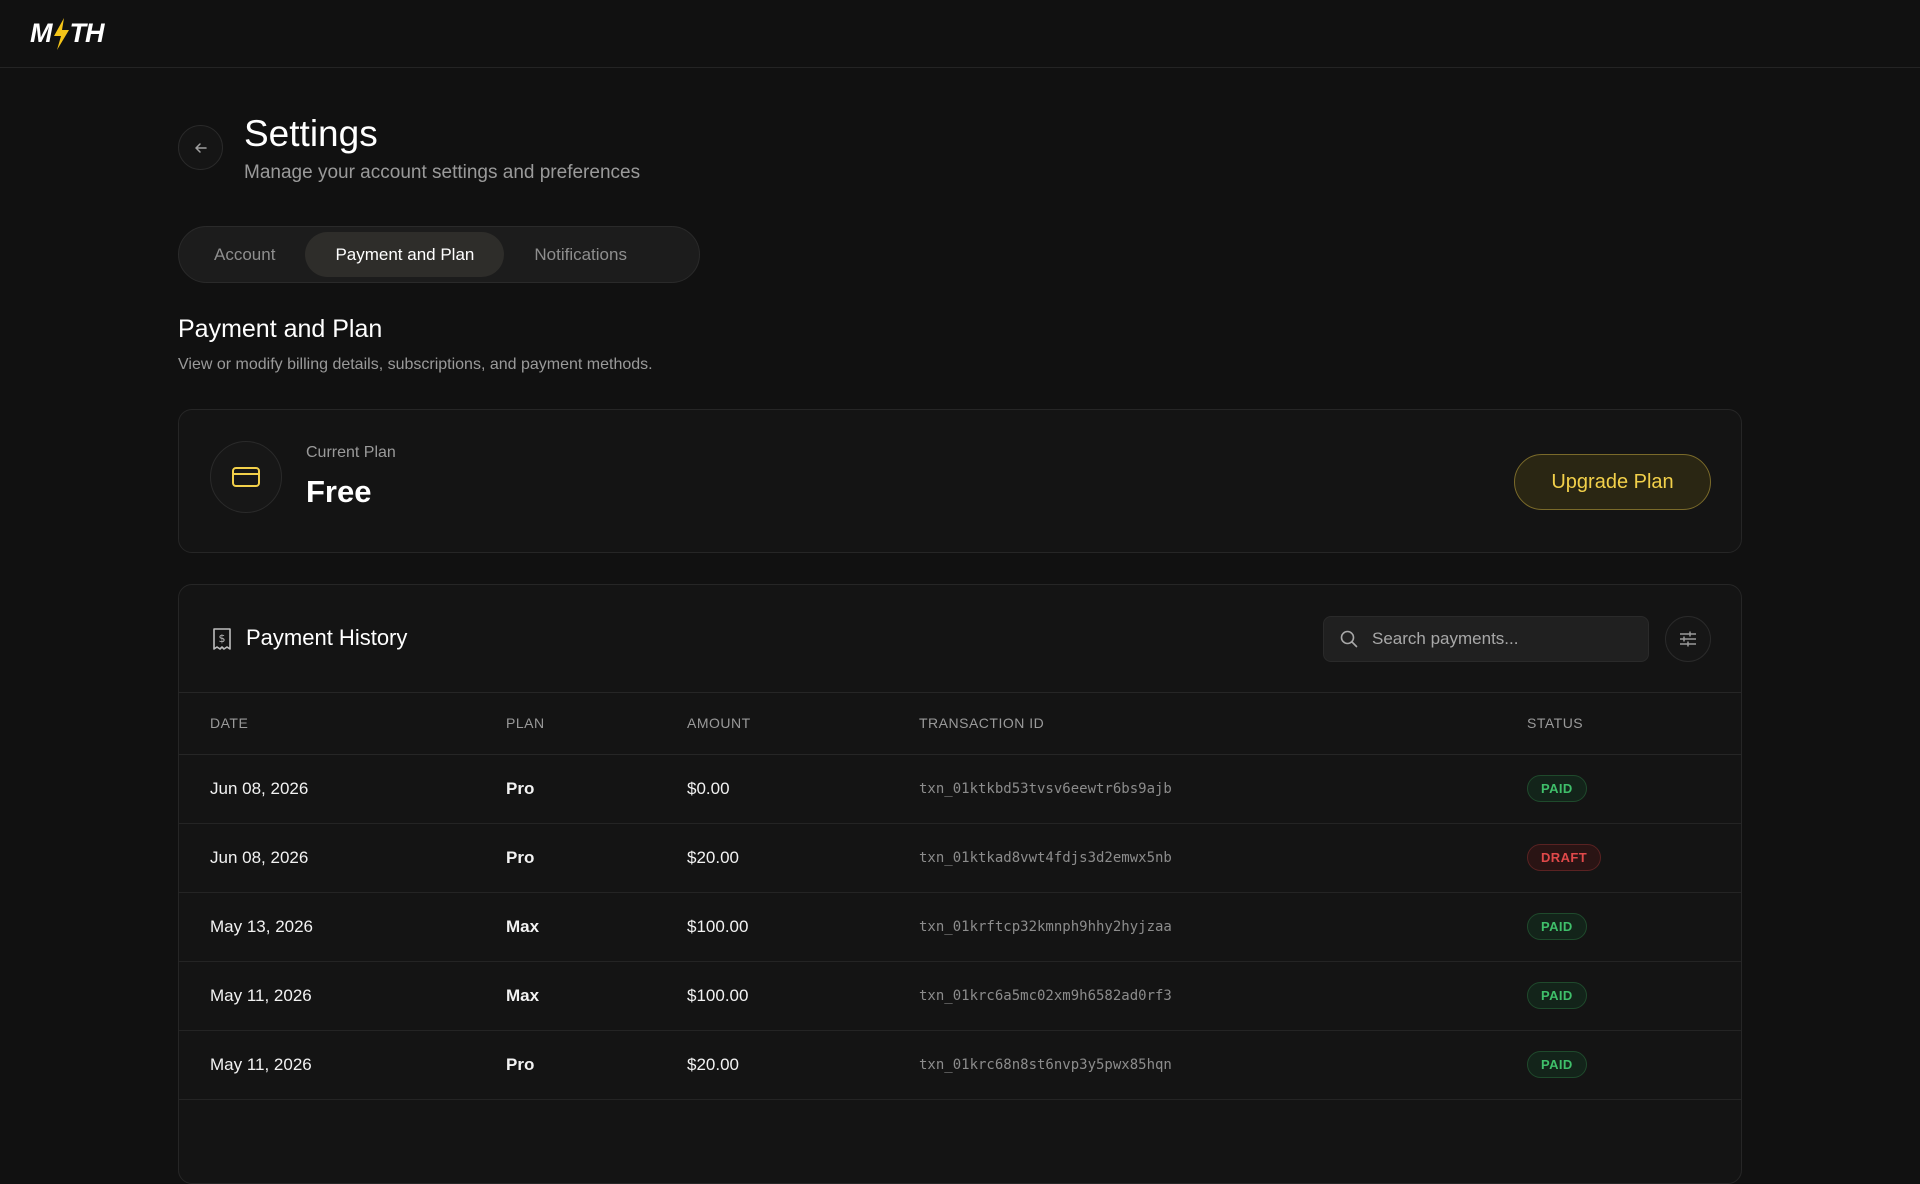 The image size is (1920, 1184). What do you see at coordinates (580, 254) in the screenshot?
I see `tab-notifications: Notifications` at bounding box center [580, 254].